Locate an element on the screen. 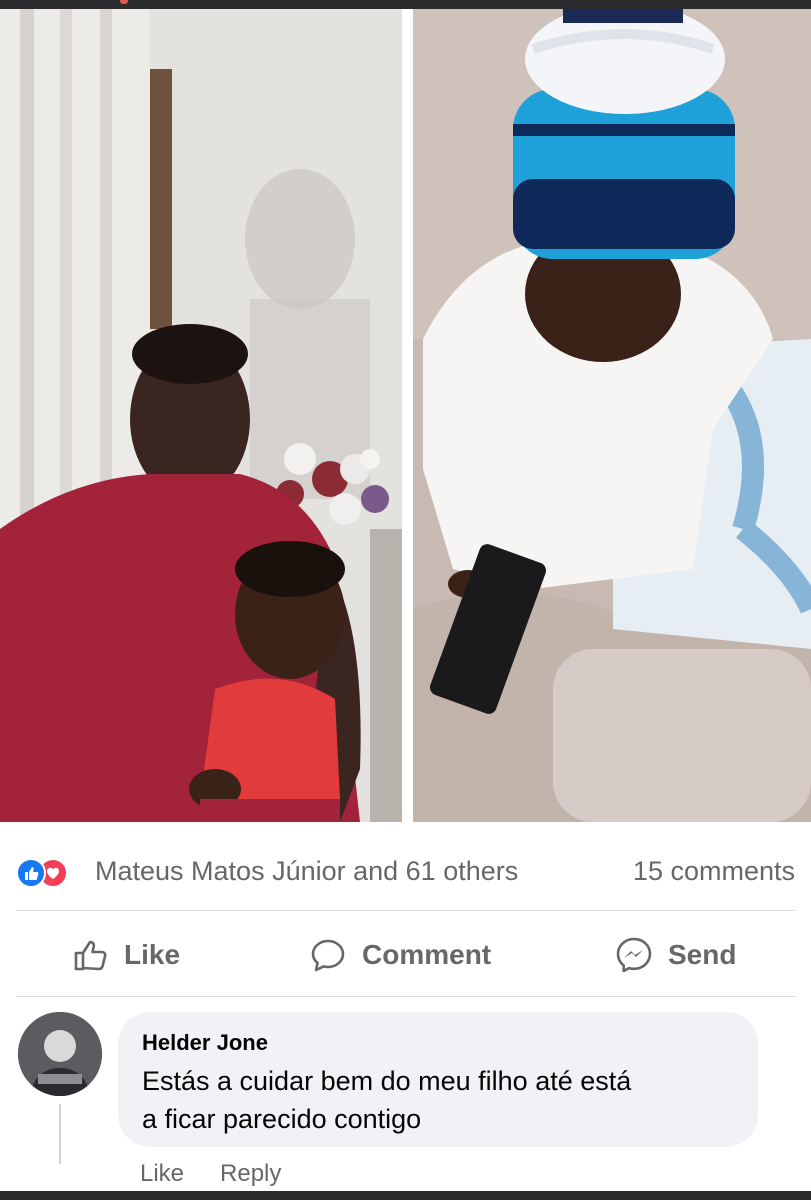 The image size is (811, 1200). status-dot is located at coordinates (124, 2).